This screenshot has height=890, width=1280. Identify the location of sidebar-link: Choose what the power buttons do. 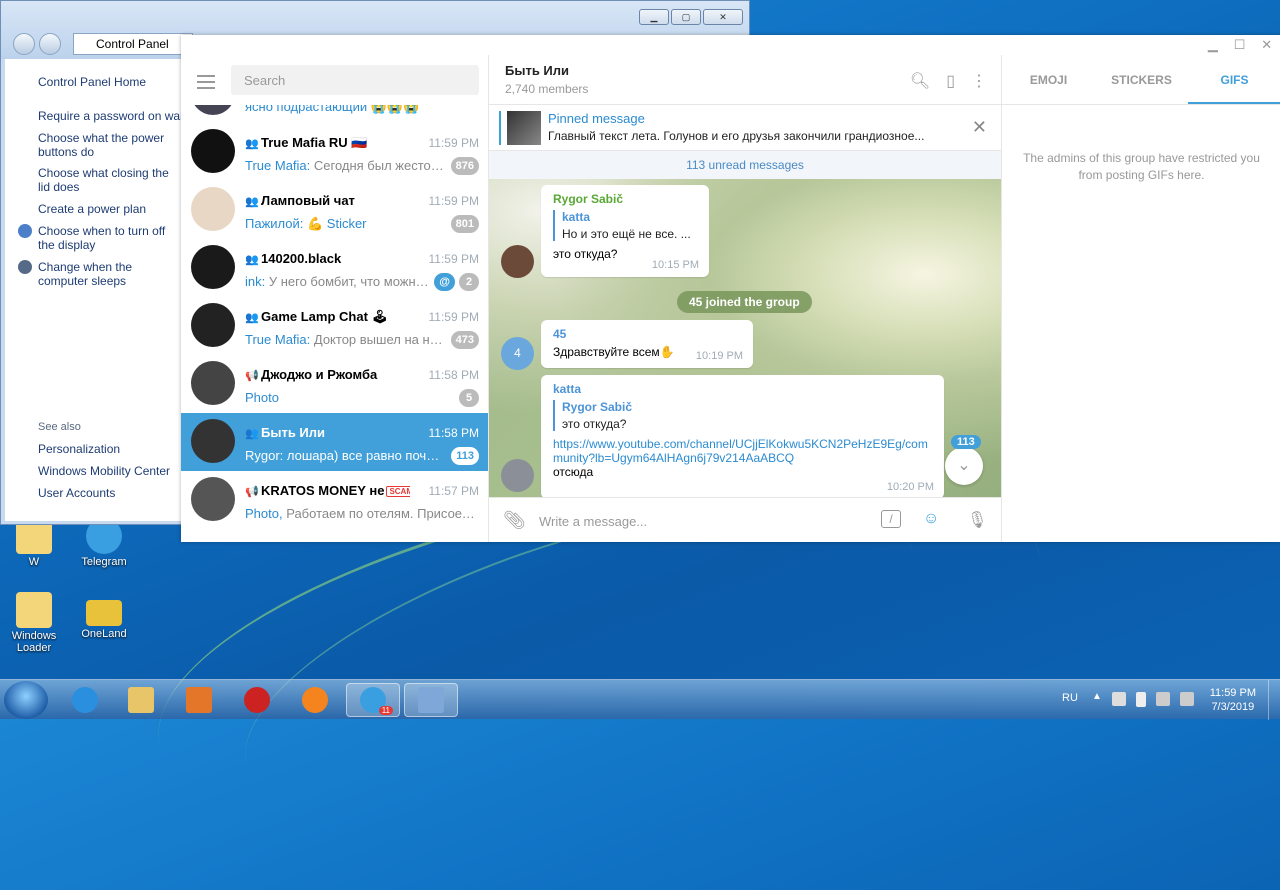
(110, 145).